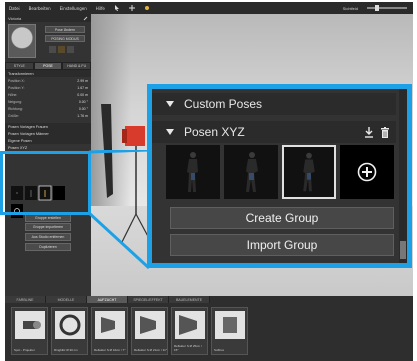 The height and width of the screenshot is (361, 417). I want to click on tab-spiegel-effekt: SPIEGEL/EFFEKT, so click(148, 299).